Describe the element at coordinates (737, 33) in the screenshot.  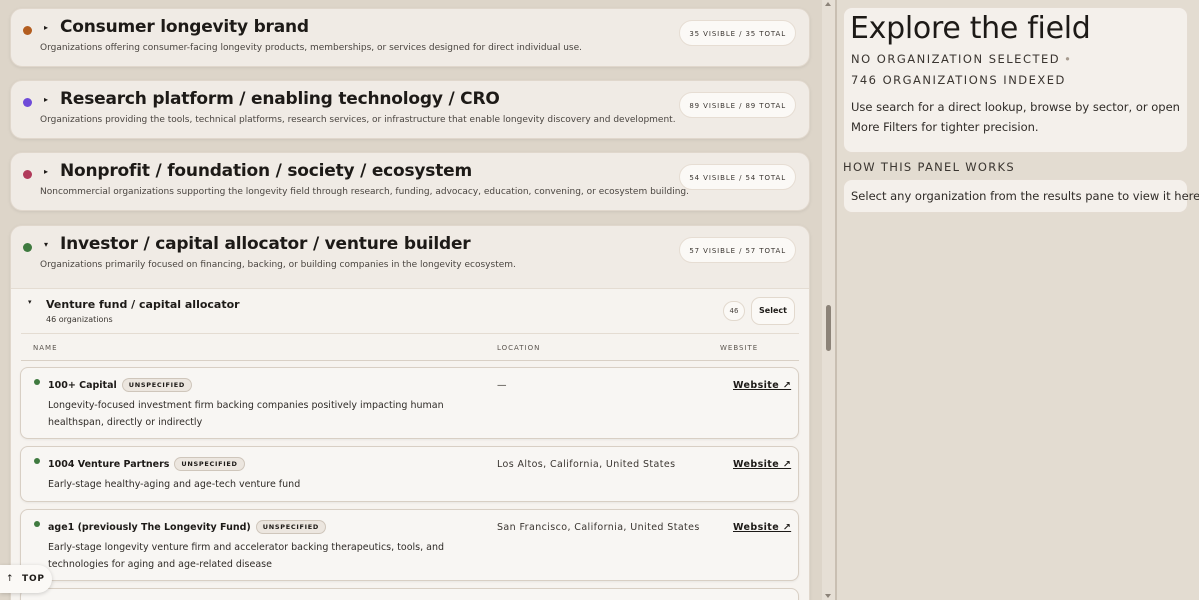
I see `group-count-badge: 35 VISIBLE / 35 TOTAL` at that location.